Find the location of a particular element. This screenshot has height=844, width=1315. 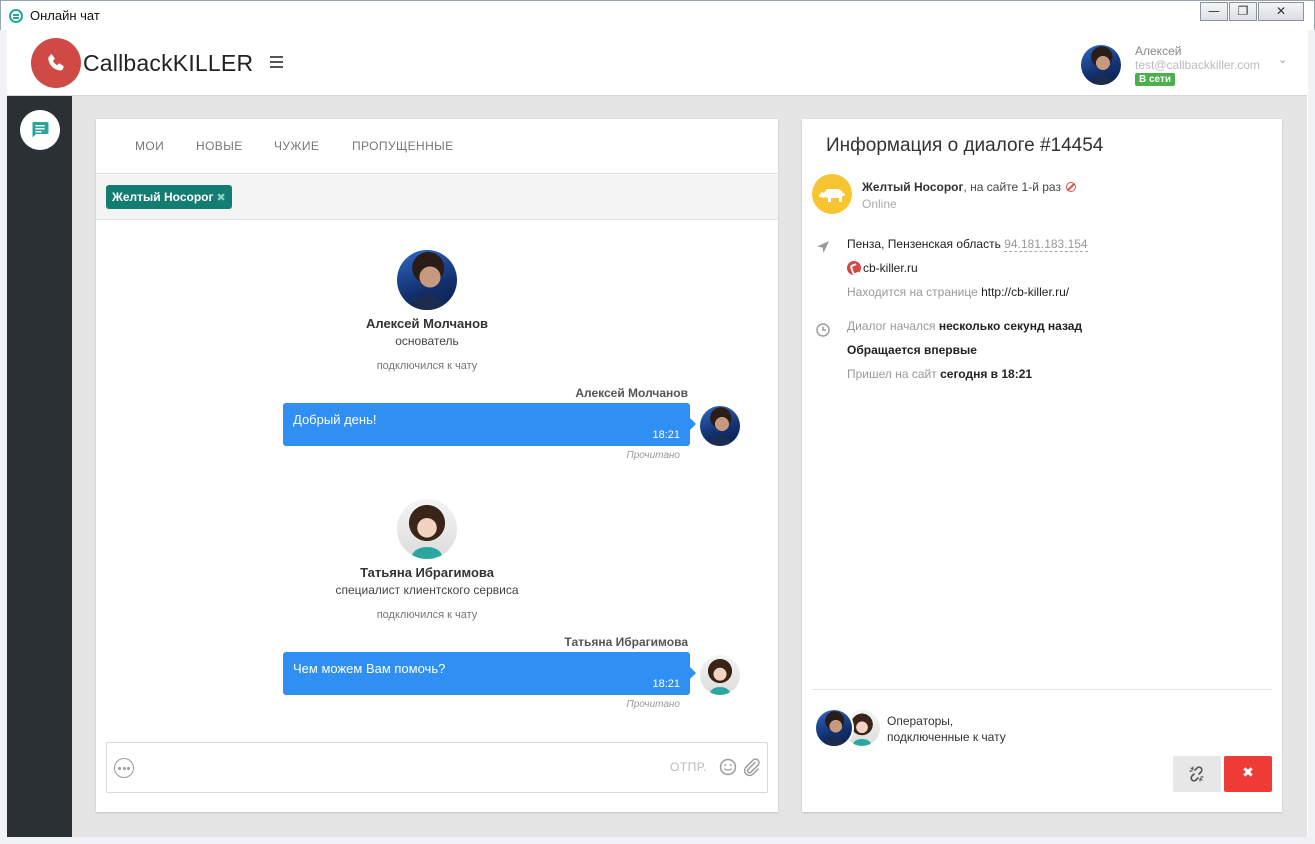

visitor-name: Желтый Носорог is located at coordinates (912, 187).